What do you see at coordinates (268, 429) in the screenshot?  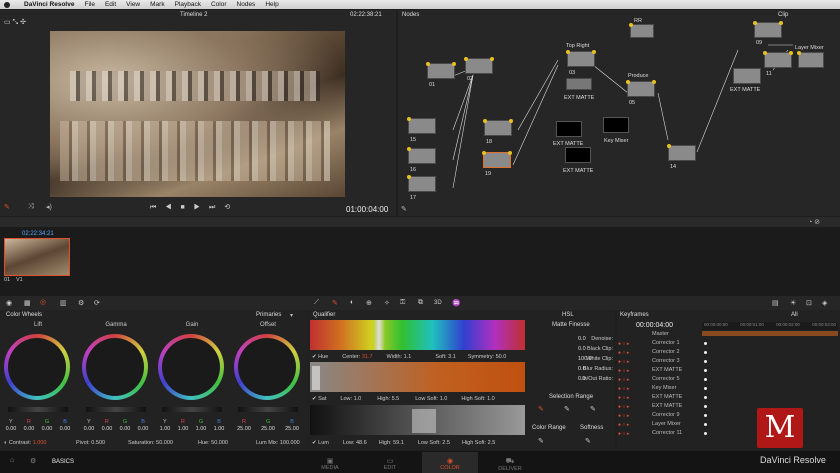 I see `offset-g-value: 25.00` at bounding box center [268, 429].